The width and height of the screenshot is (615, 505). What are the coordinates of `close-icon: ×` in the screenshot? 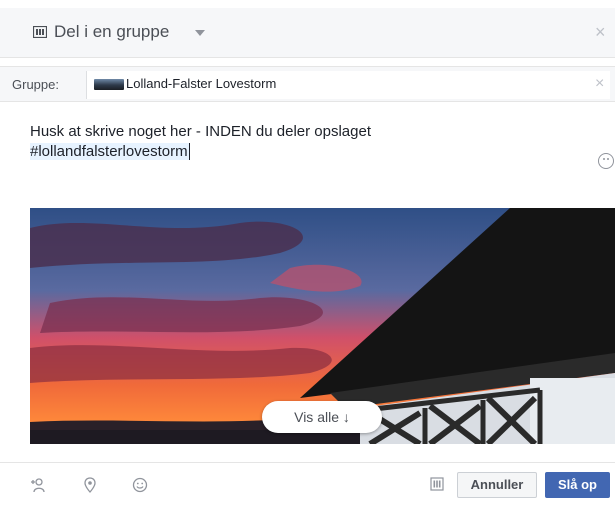 It's located at (600, 32).